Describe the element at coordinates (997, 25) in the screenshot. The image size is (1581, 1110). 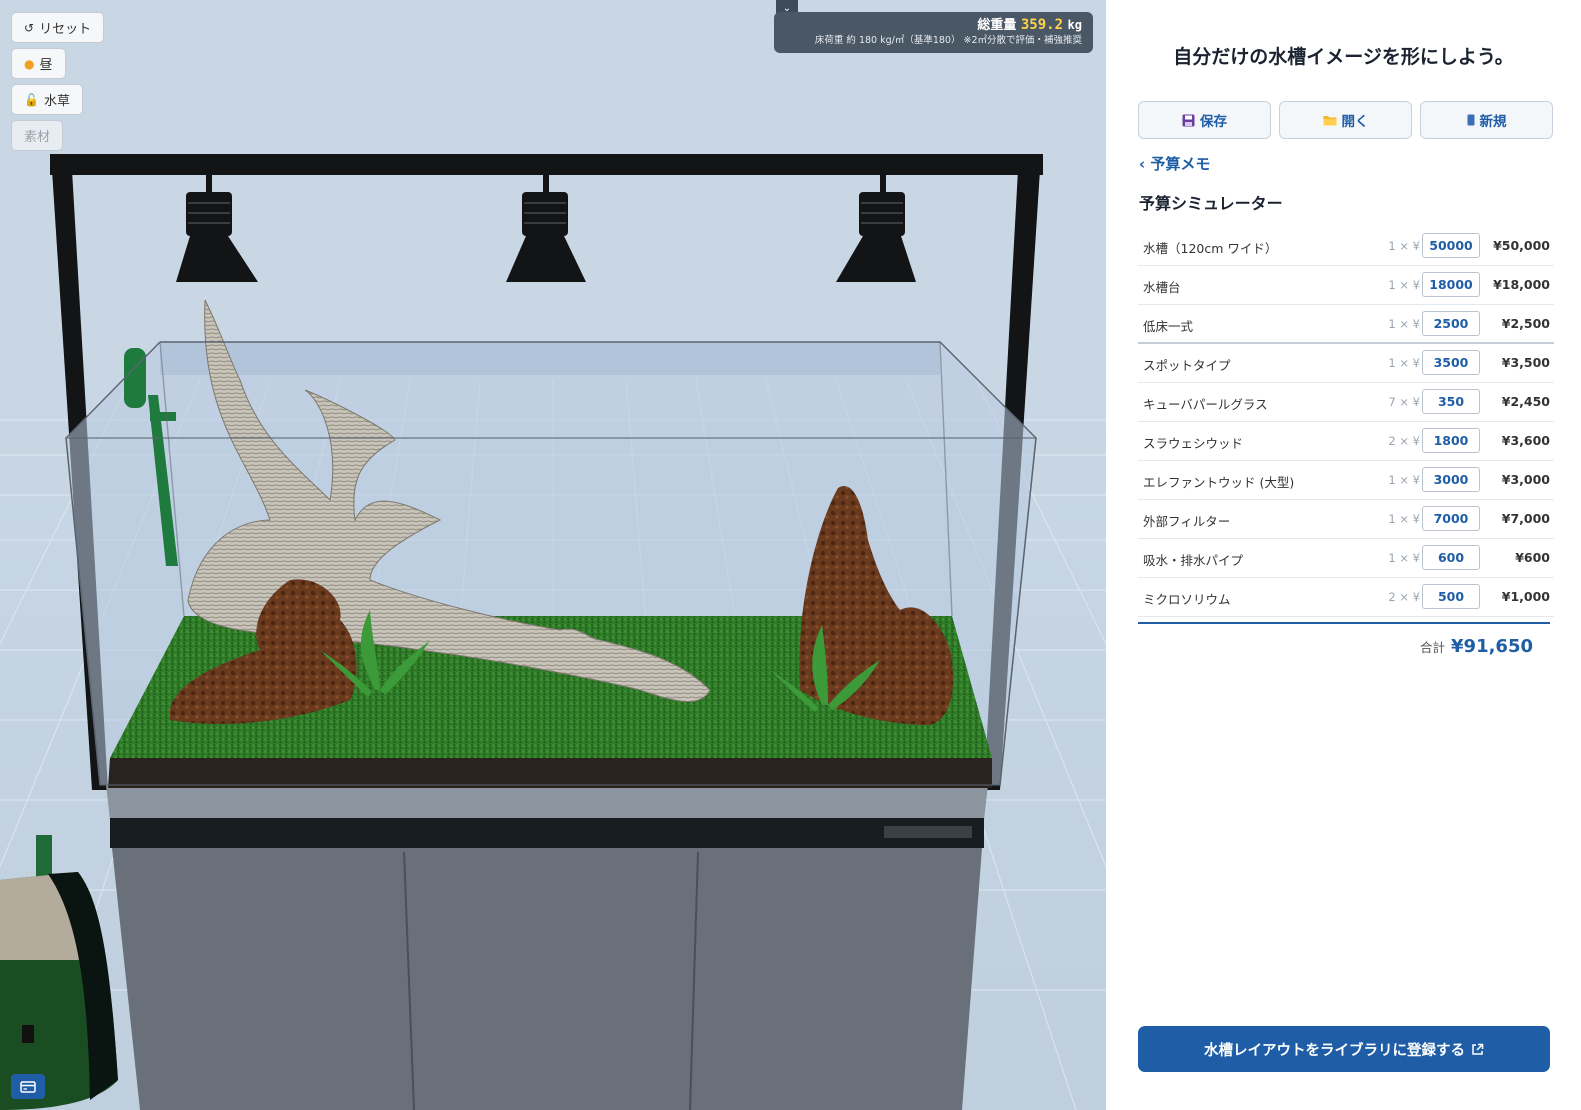
I see `total-weight-label: 総重量` at that location.